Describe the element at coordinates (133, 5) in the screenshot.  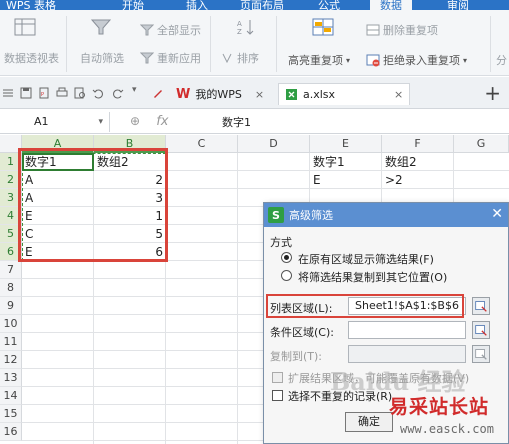
I see `menu-home: 开始` at that location.